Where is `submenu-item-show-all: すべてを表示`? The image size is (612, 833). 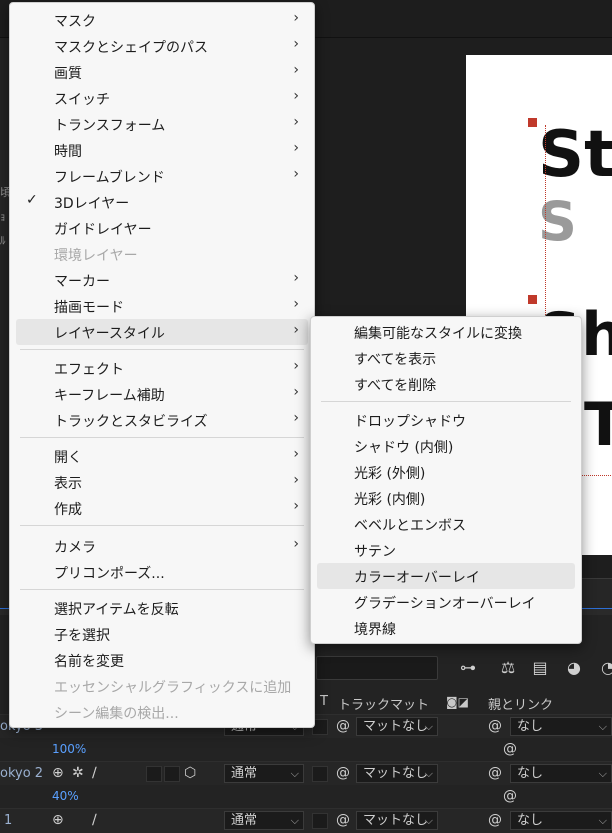
submenu-item-show-all: すべてを表示 is located at coordinates (446, 358).